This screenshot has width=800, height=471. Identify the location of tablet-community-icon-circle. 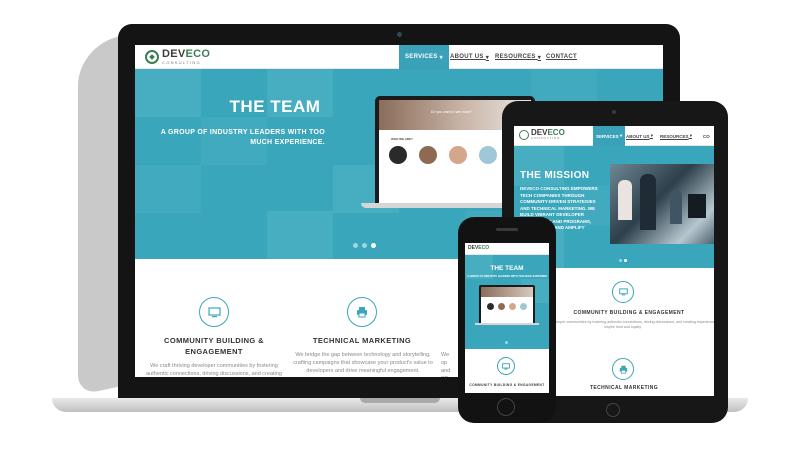
(623, 292).